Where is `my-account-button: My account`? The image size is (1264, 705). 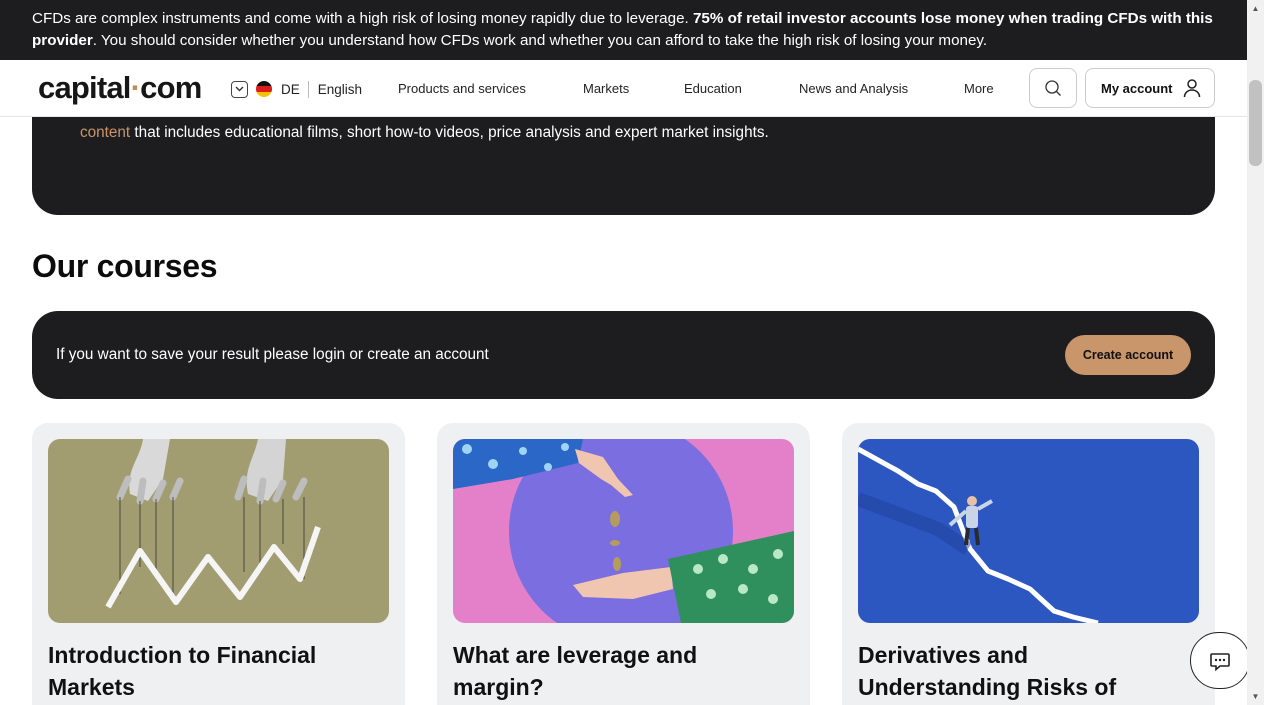 my-account-button: My account is located at coordinates (1150, 88).